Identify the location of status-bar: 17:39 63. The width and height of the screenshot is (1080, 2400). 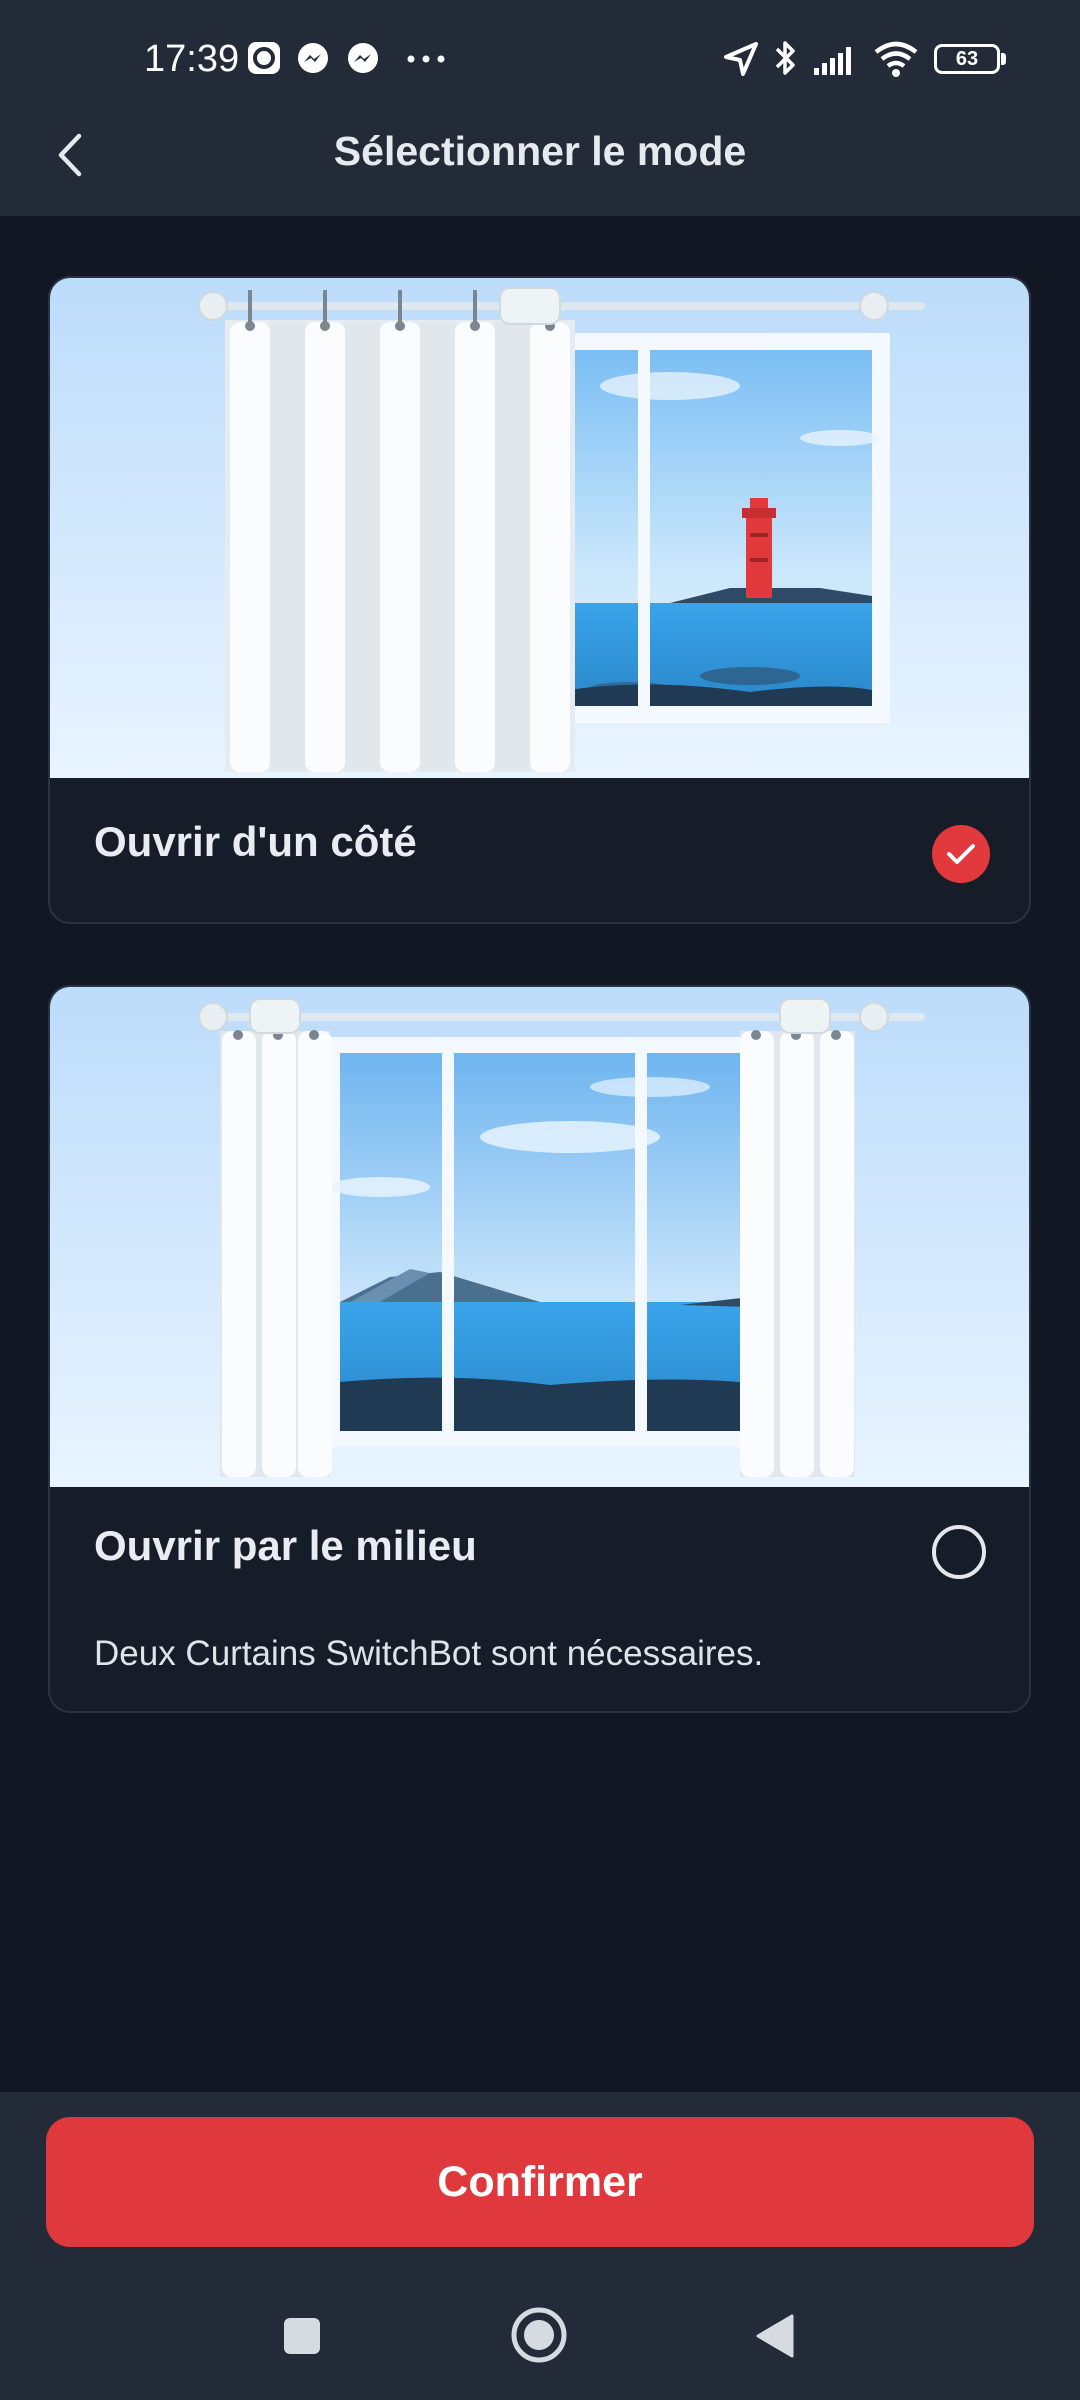
(540, 60).